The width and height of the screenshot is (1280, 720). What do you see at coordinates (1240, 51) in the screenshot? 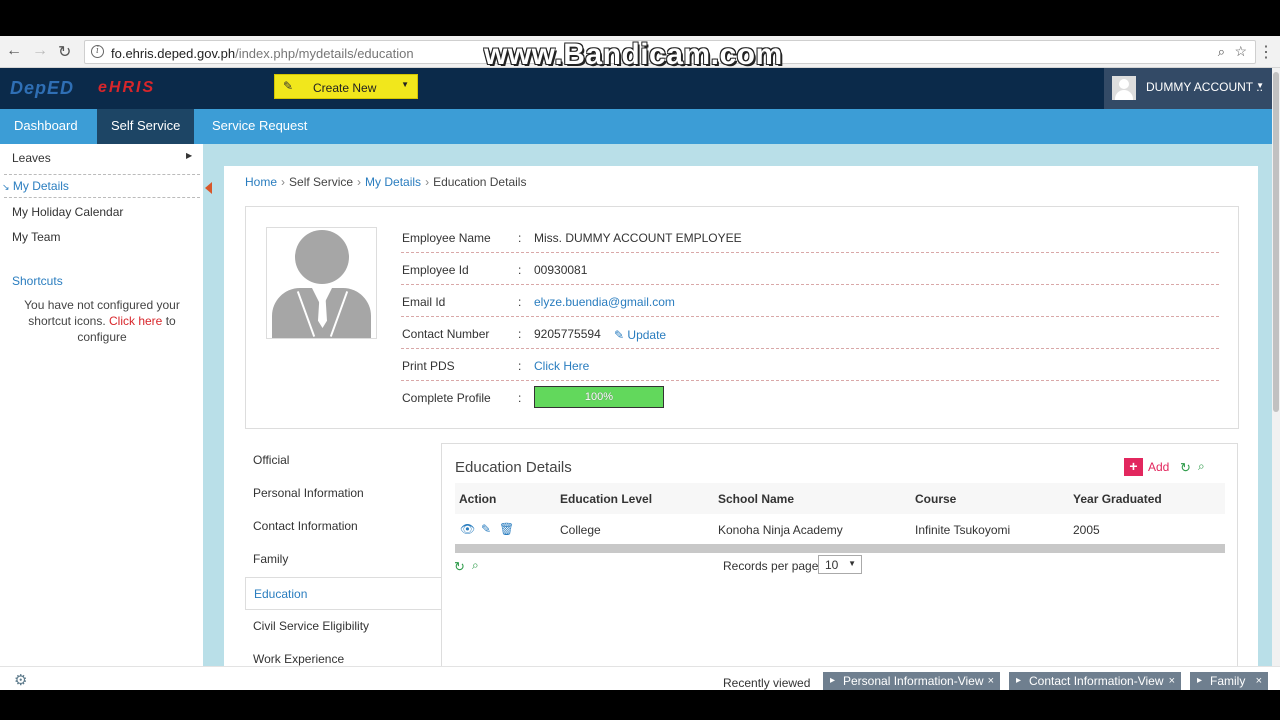
I see `bookmark-star-icon: ☆` at bounding box center [1240, 51].